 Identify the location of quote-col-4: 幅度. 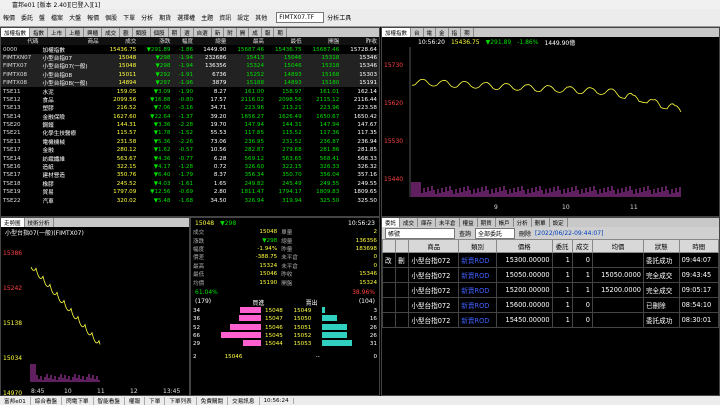
(184, 41).